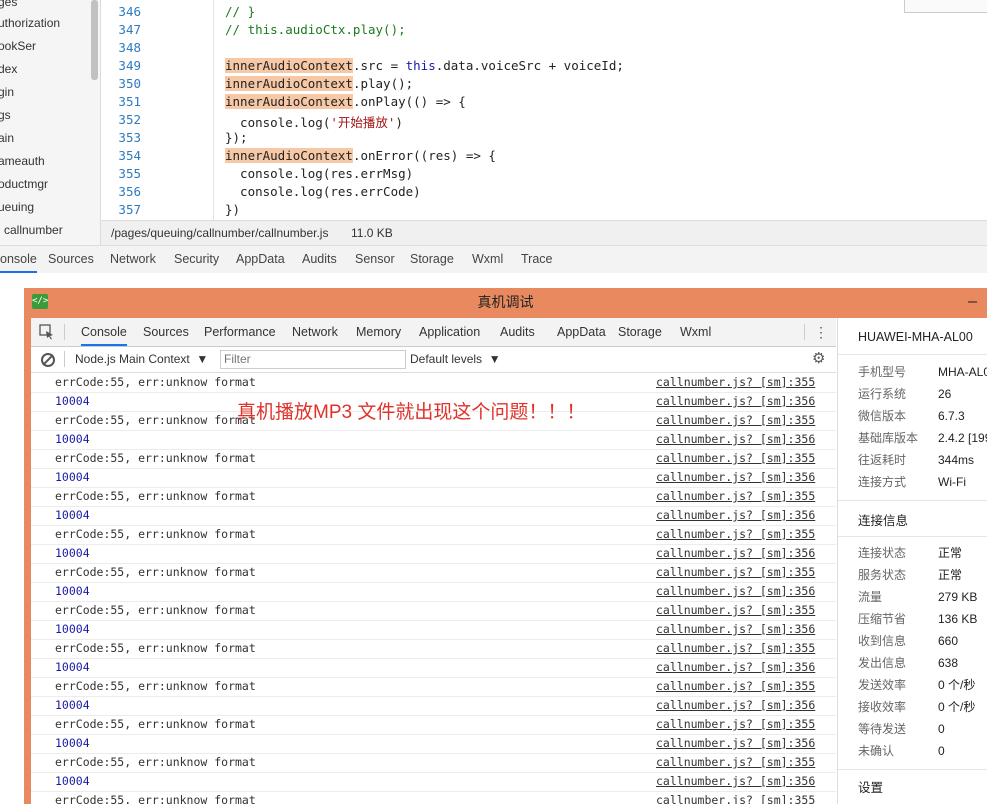  Describe the element at coordinates (48, 360) in the screenshot. I see `clear-console-icon` at that location.